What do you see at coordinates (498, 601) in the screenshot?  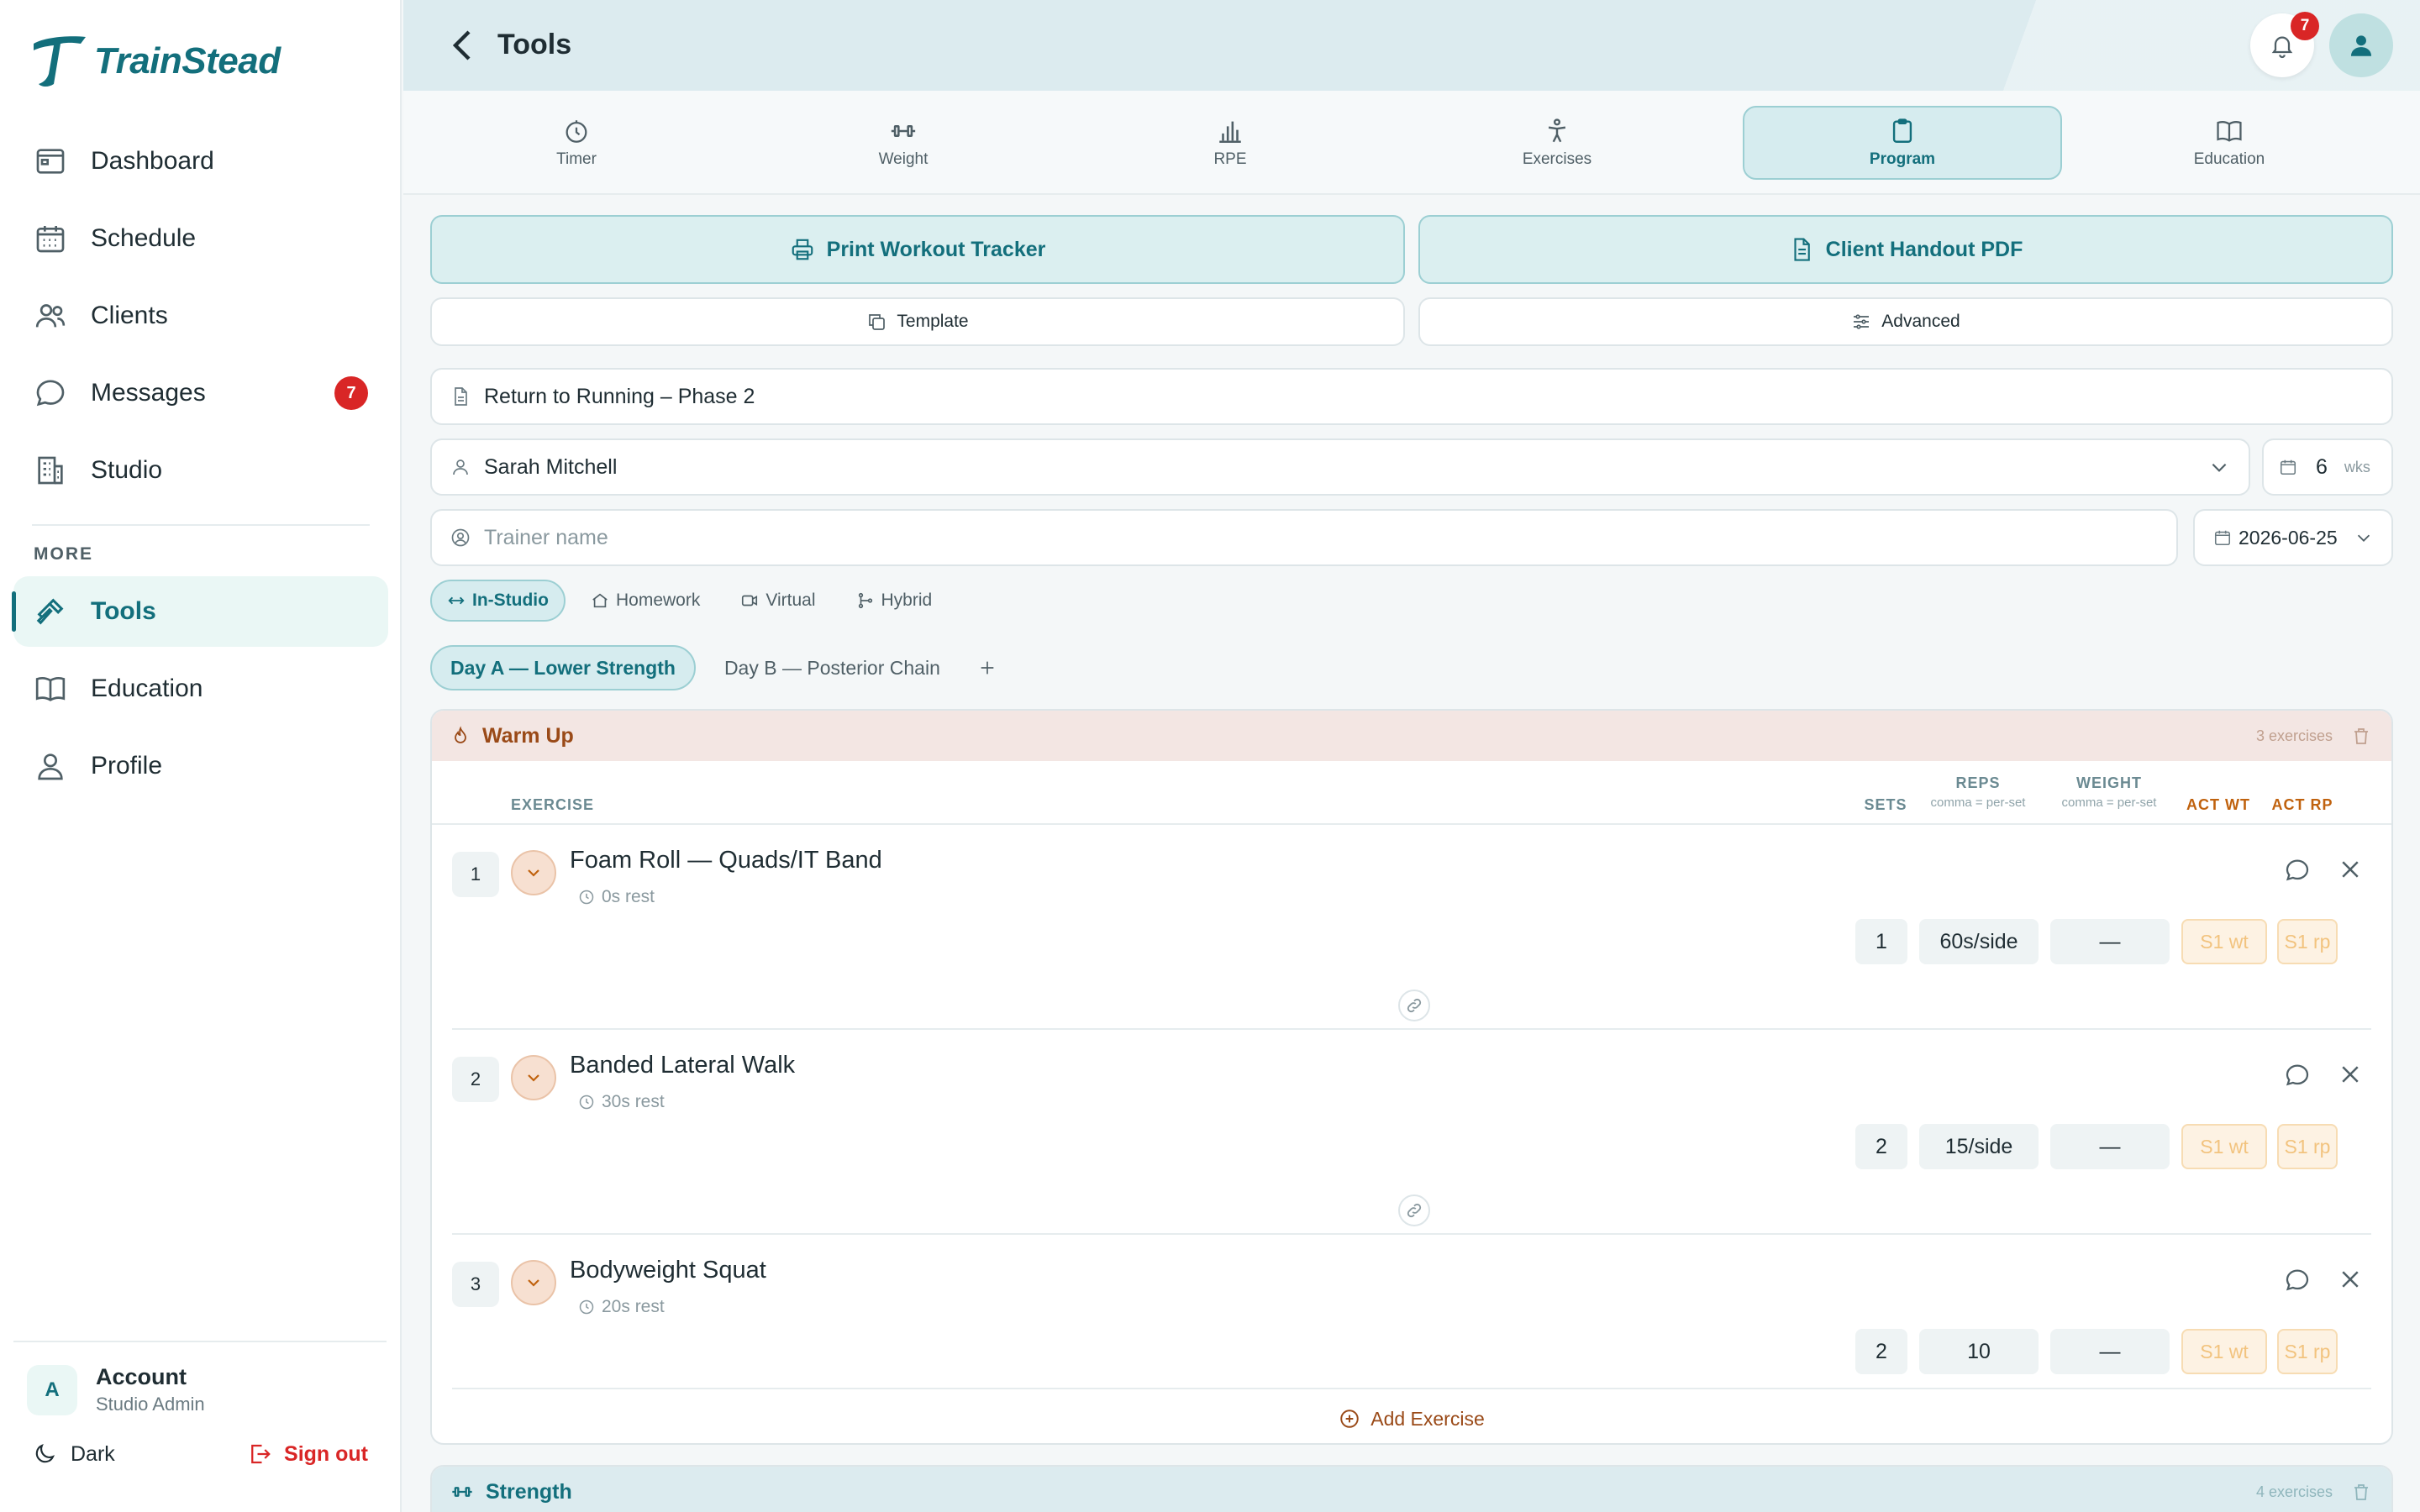 I see `mode-in-studio: In-Studio` at bounding box center [498, 601].